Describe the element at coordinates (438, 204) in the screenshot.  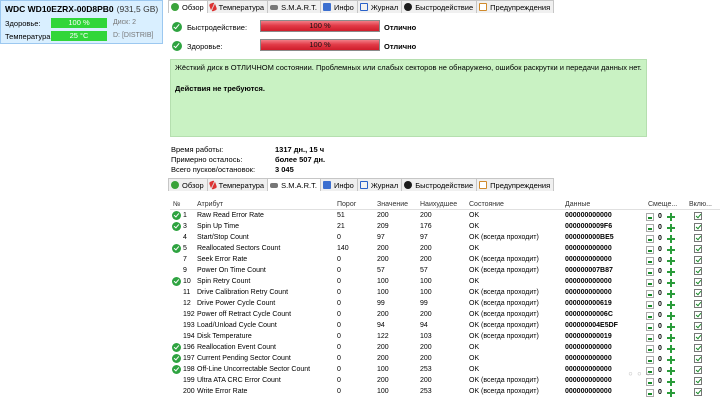
I see `header-worst: Наихудшее` at that location.